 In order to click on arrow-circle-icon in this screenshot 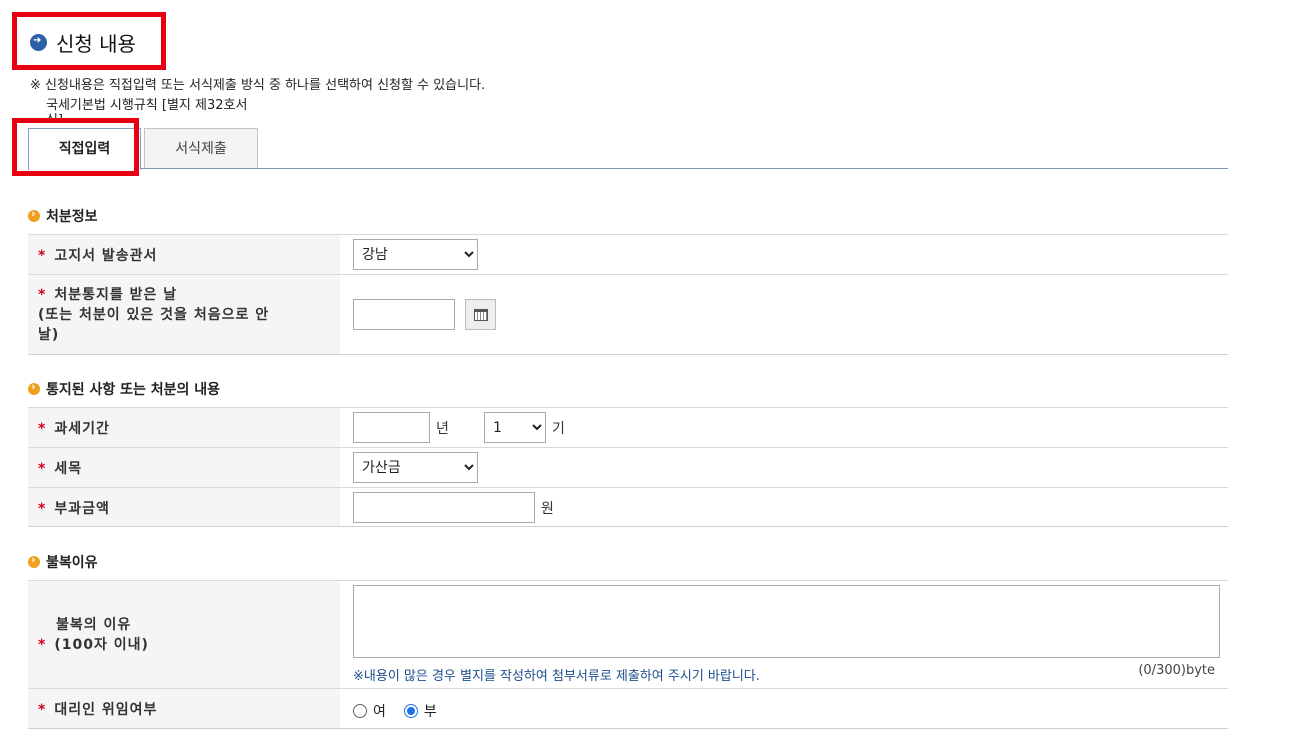, I will do `click(38, 42)`.